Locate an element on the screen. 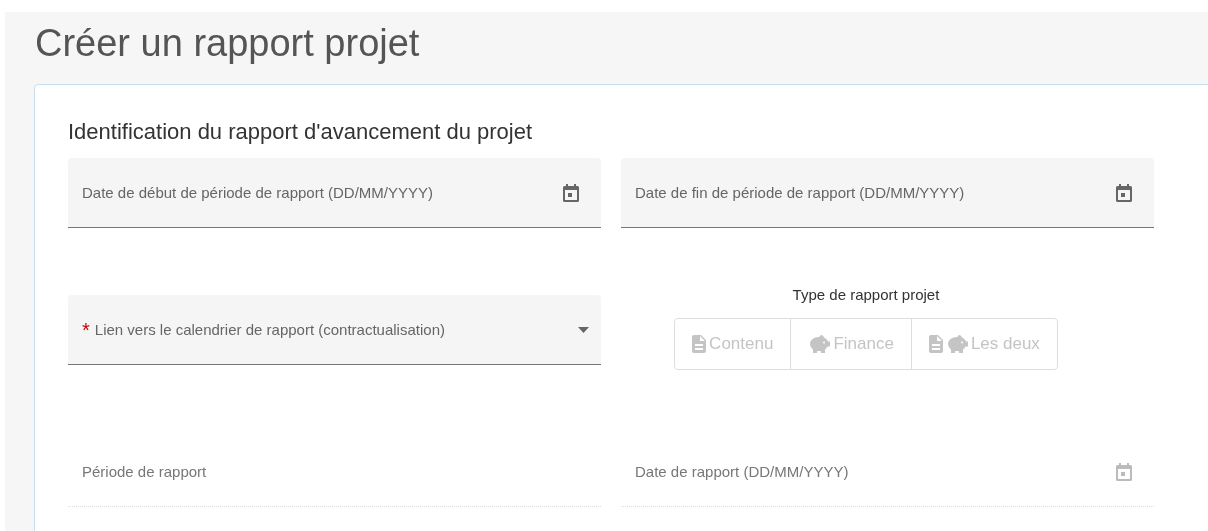 Image resolution: width=1208 pixels, height=531 pixels. date-field: Date de fin de période de rapport (DD/MM/YYYY) is located at coordinates (887, 193).